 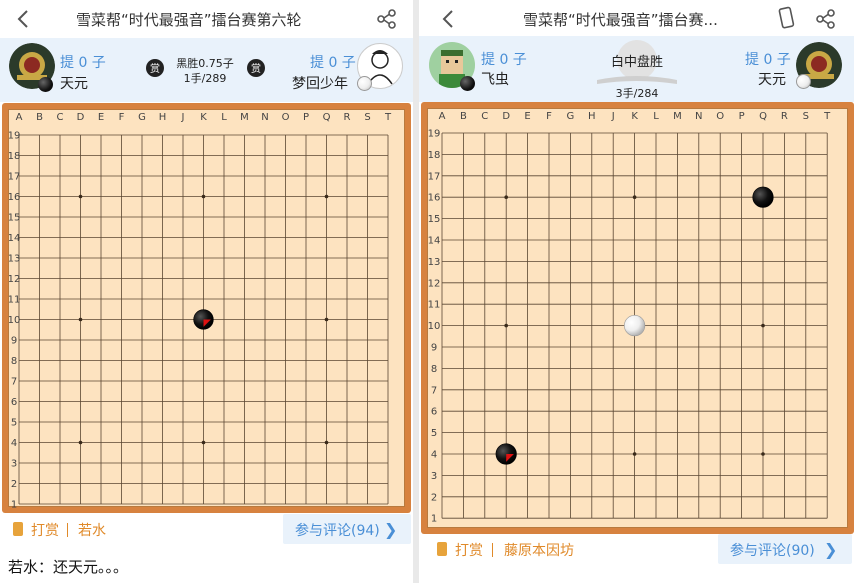 I want to click on white-player-name: 天元, so click(x=772, y=80).